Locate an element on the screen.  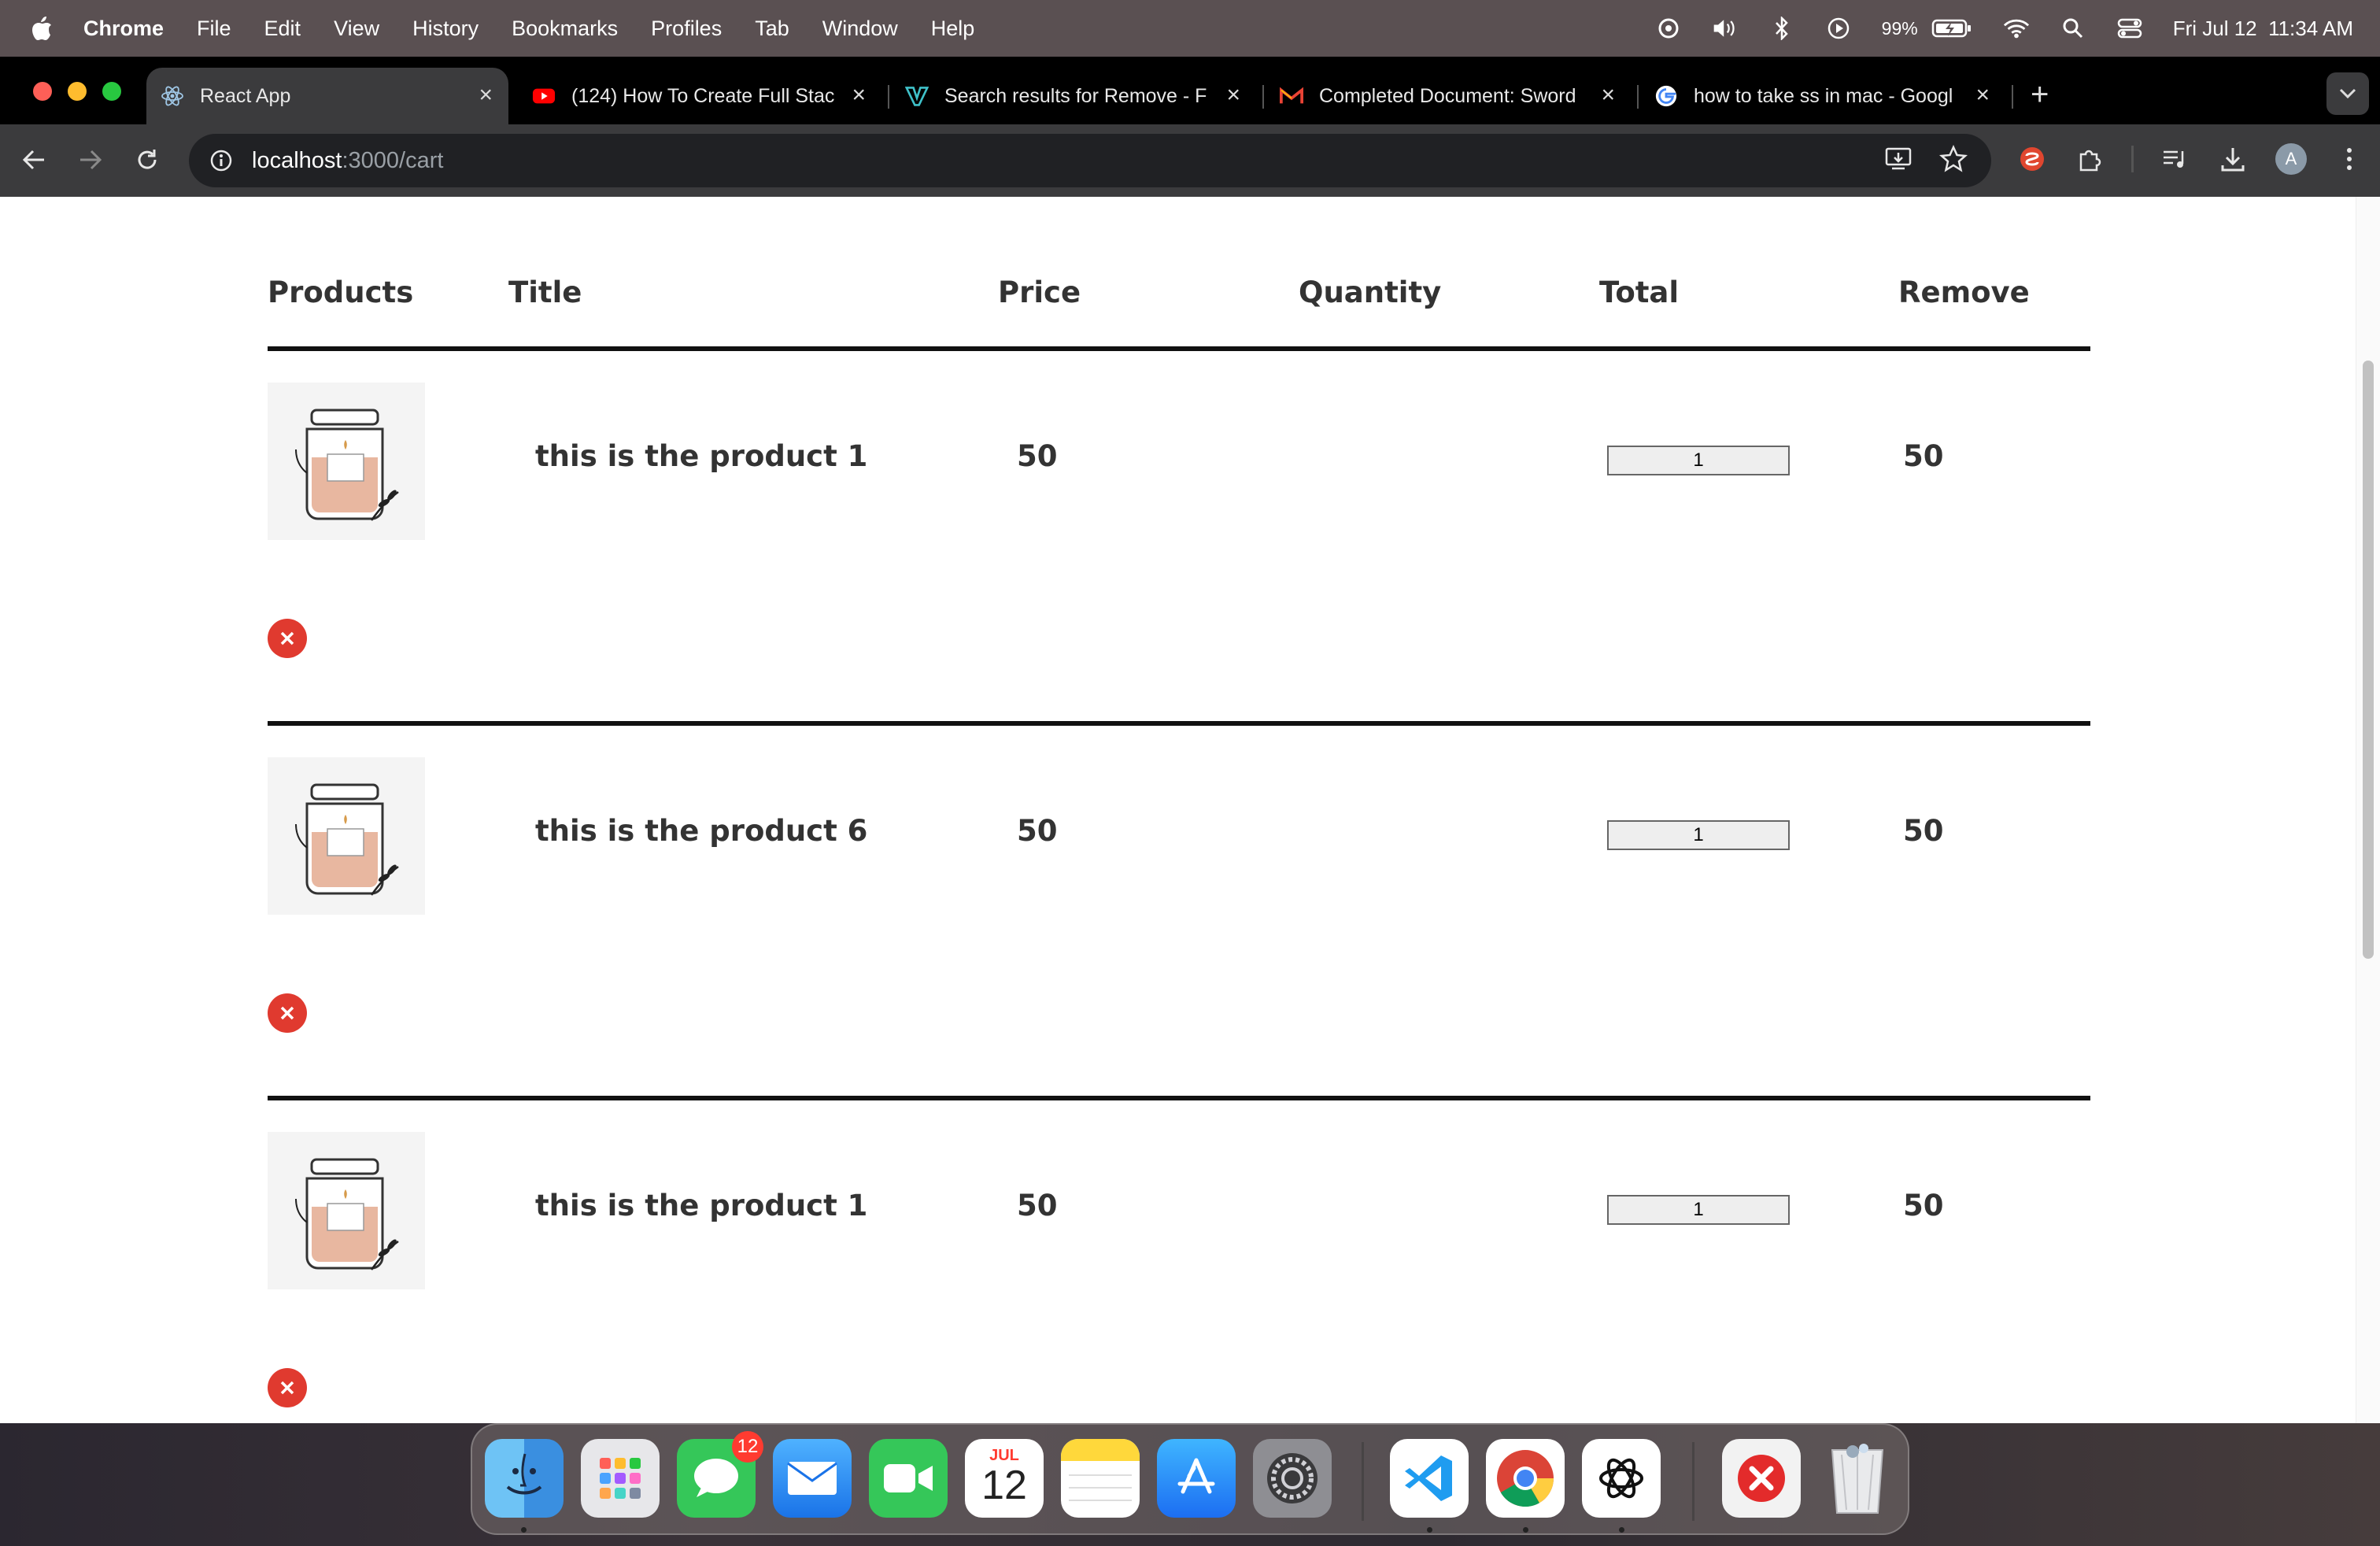
profile-avatar: A is located at coordinates (2291, 159).